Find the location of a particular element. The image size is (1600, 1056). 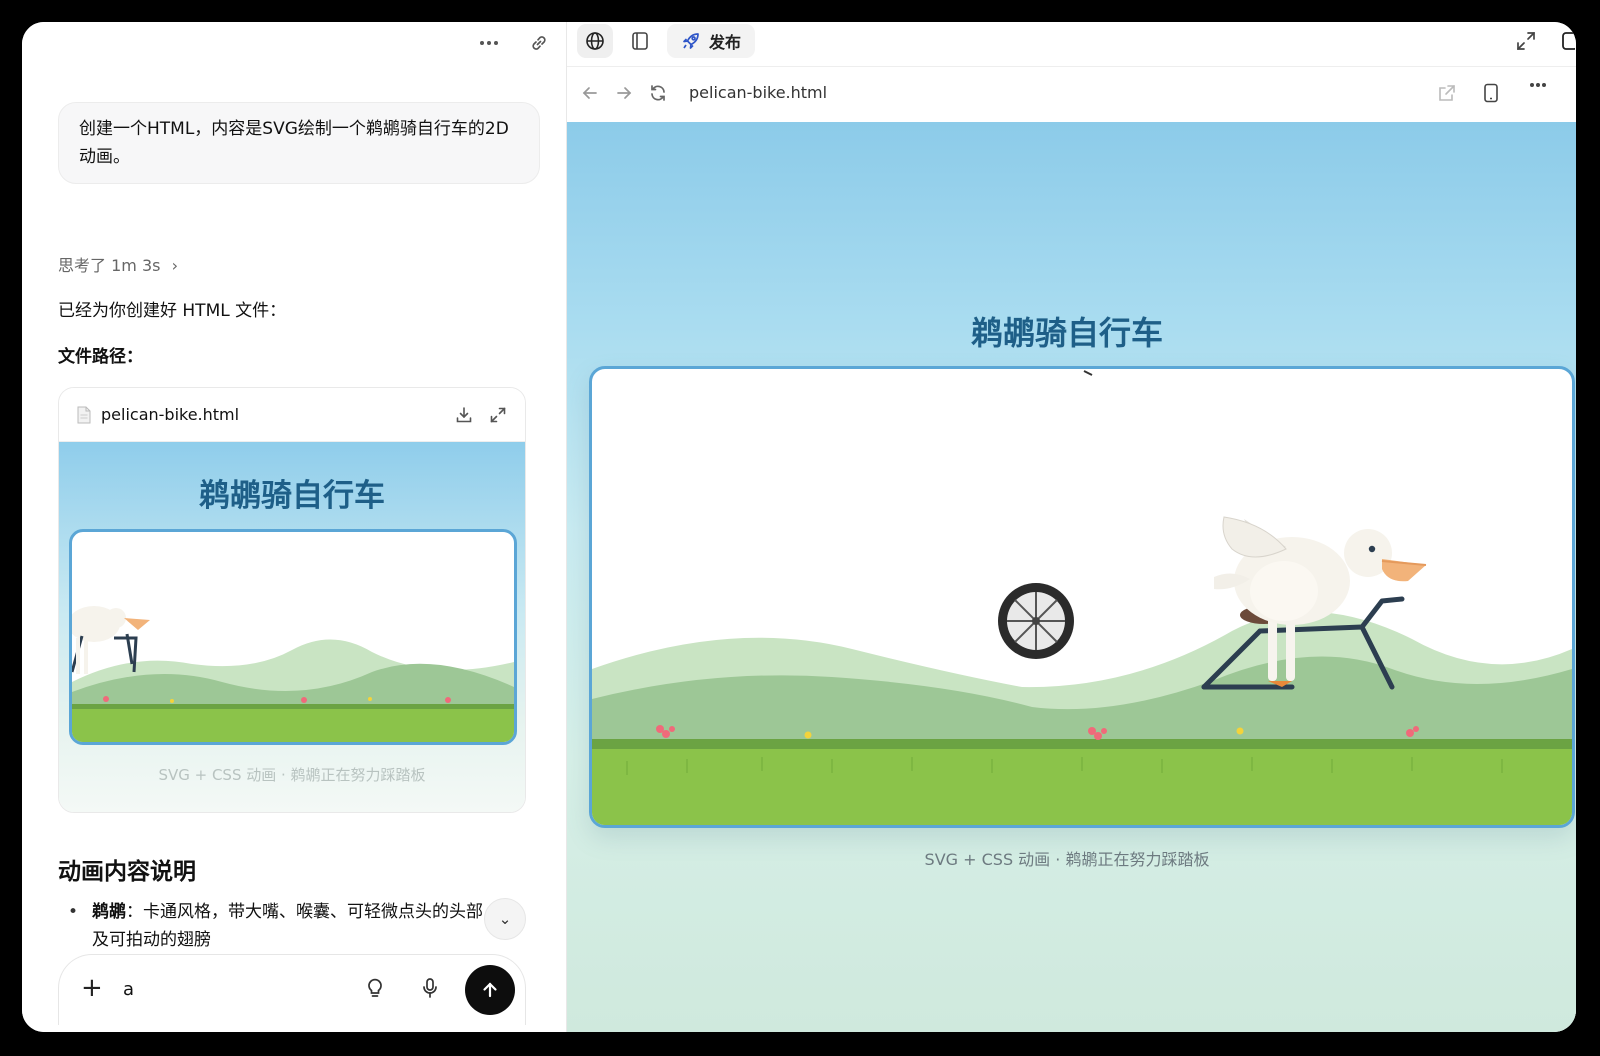

reply-intro: 已经为你创建好 HTML 文件： is located at coordinates (172, 311).